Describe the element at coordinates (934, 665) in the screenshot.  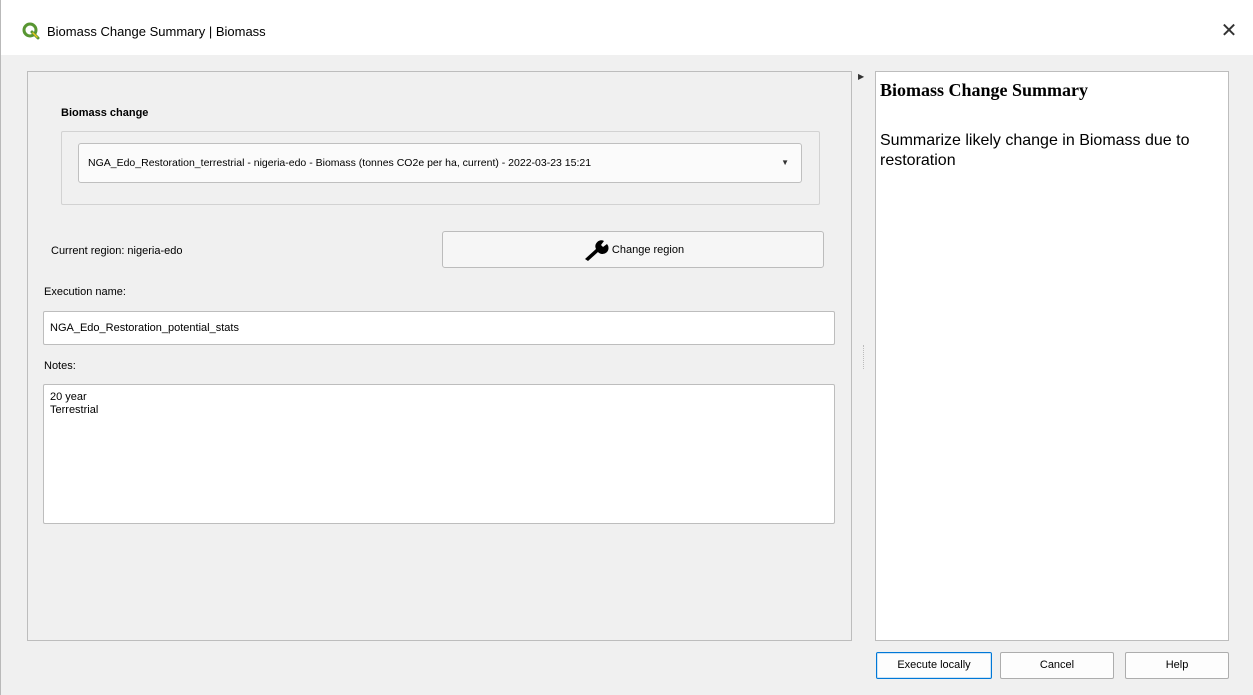
I see `execute-locally-button: Execute locally` at that location.